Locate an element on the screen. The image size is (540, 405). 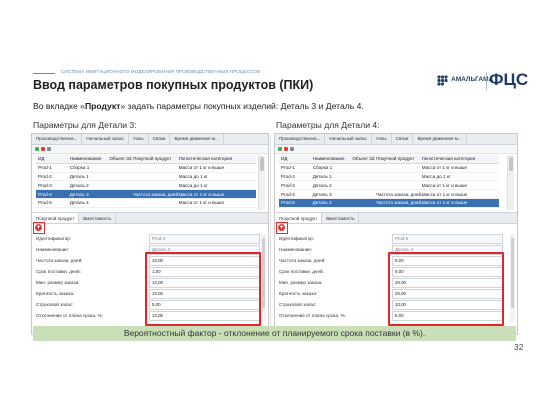
page-number: 32 is located at coordinates (519, 347).